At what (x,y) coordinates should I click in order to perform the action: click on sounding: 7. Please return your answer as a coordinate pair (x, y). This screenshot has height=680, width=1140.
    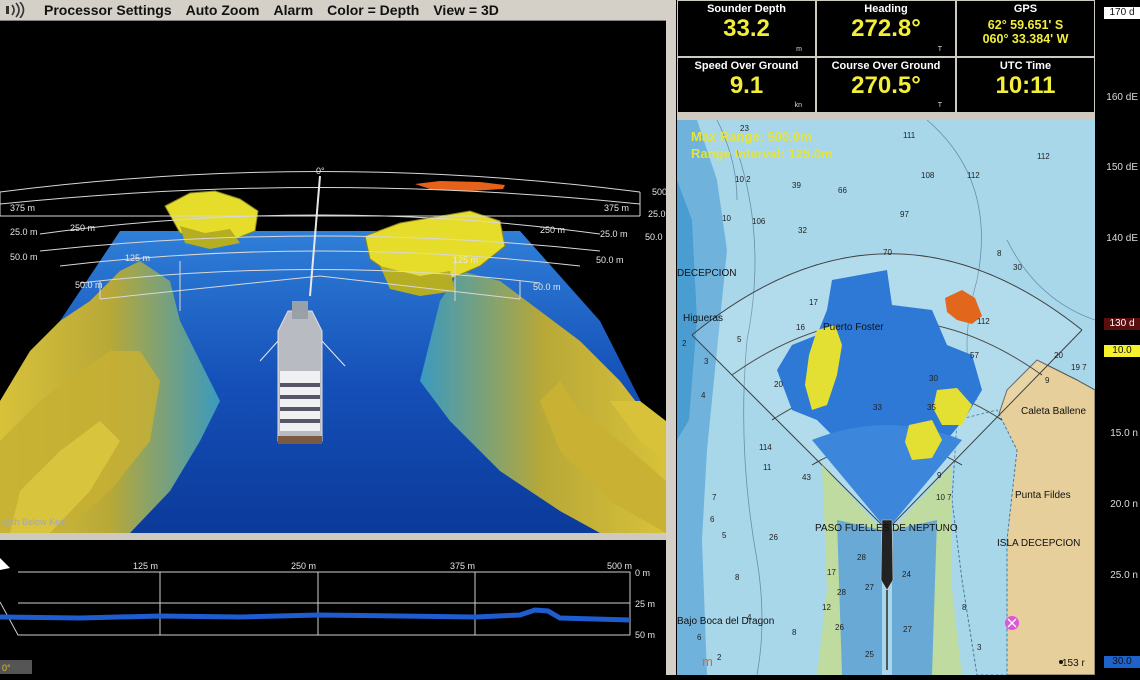
    Looking at the image, I should click on (714, 497).